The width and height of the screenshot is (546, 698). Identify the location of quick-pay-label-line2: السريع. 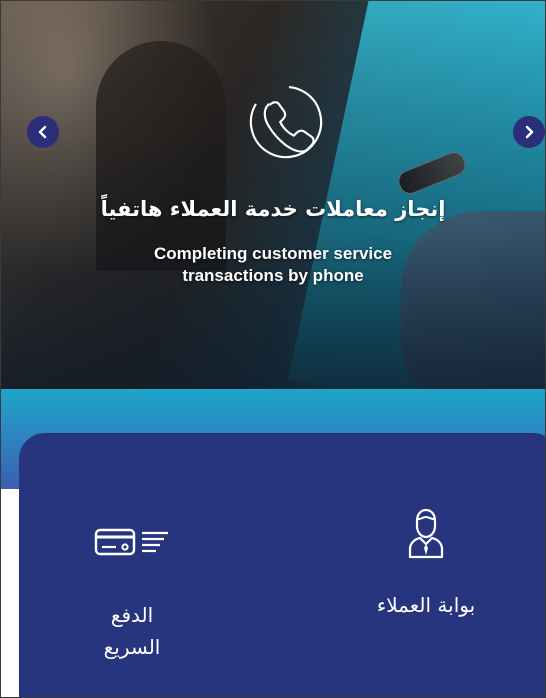
(132, 647).